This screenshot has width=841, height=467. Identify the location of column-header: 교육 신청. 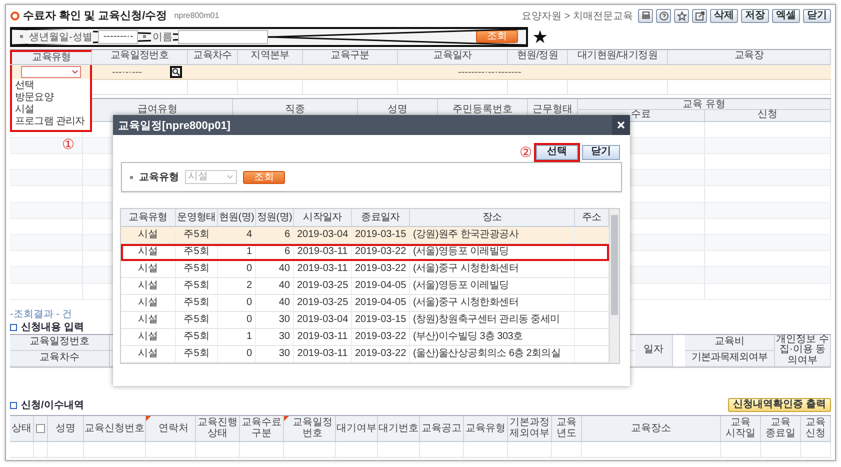
(815, 428).